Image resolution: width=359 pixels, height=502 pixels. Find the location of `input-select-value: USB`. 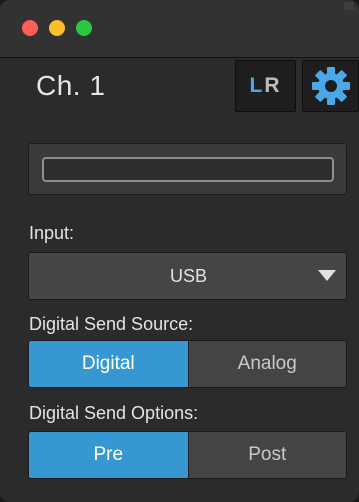

input-select-value: USB is located at coordinates (188, 276).